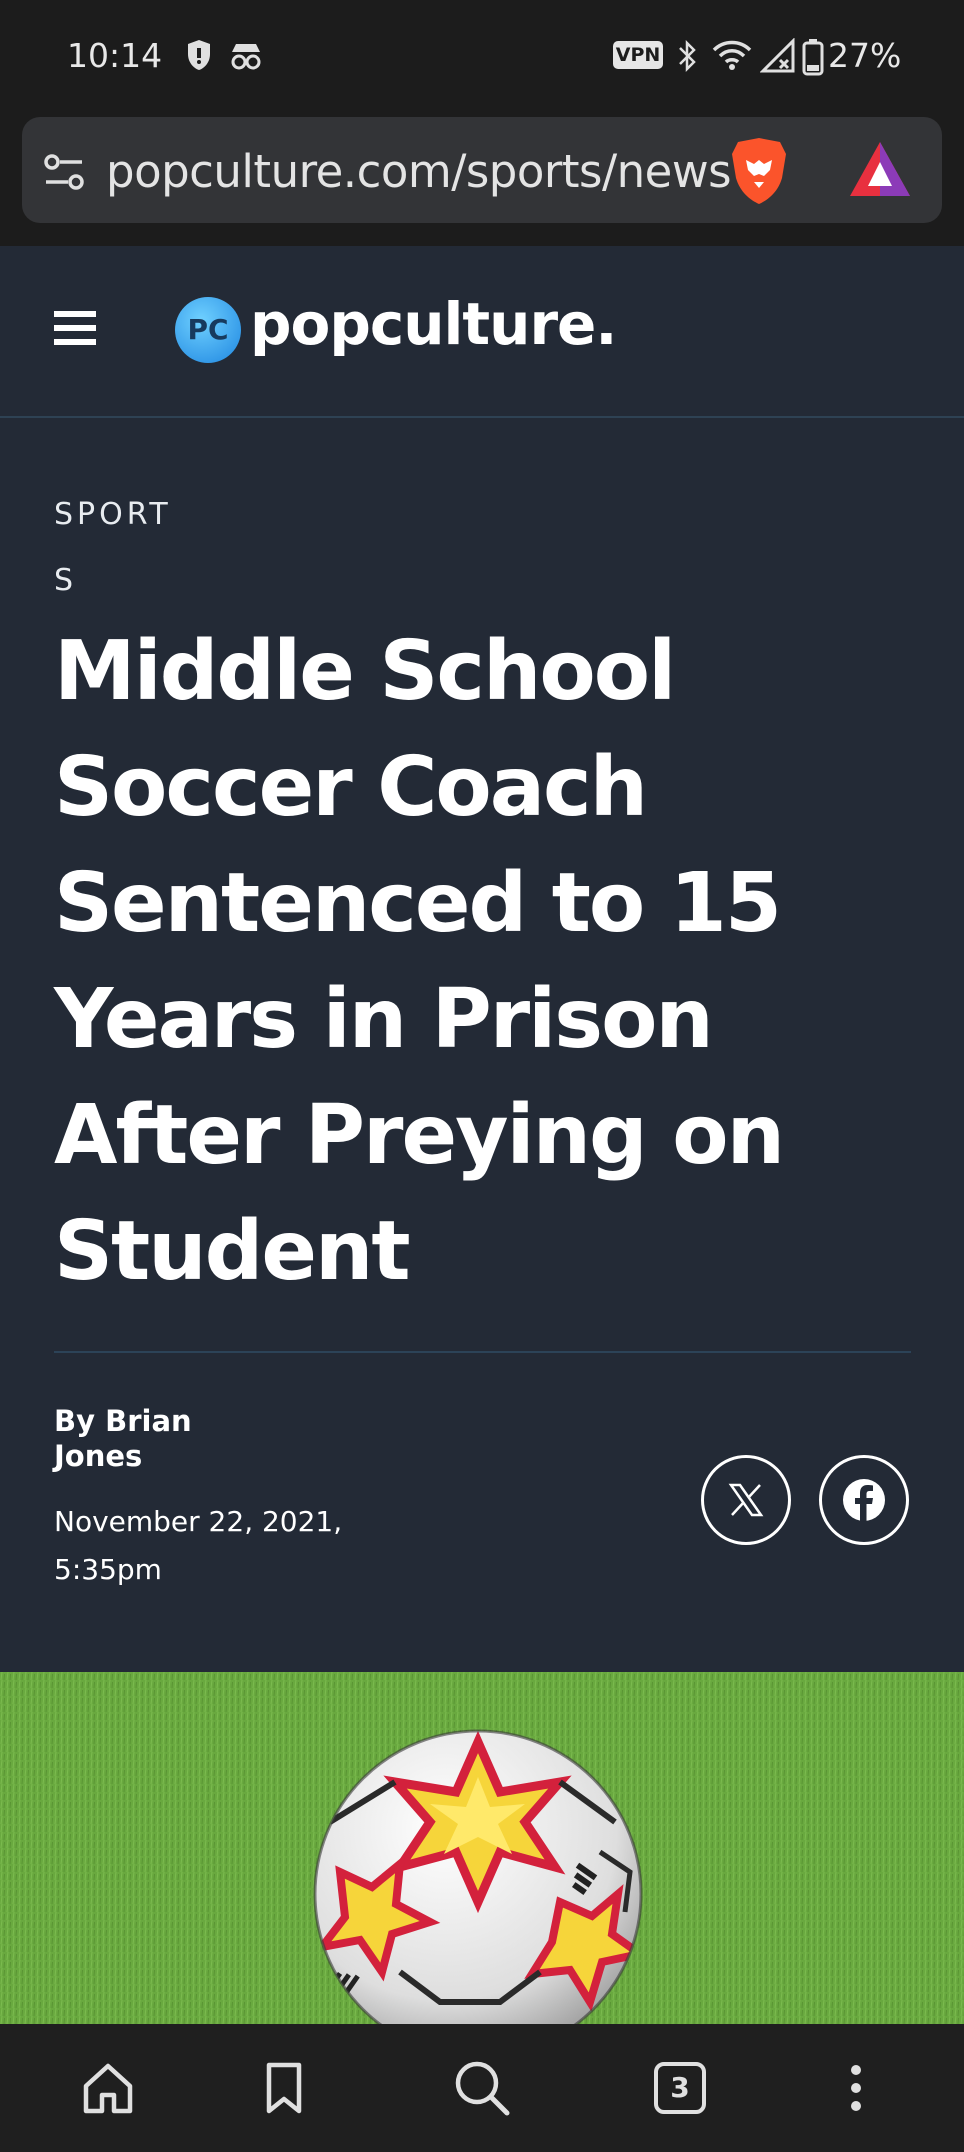  I want to click on share-x-button, so click(746, 1500).